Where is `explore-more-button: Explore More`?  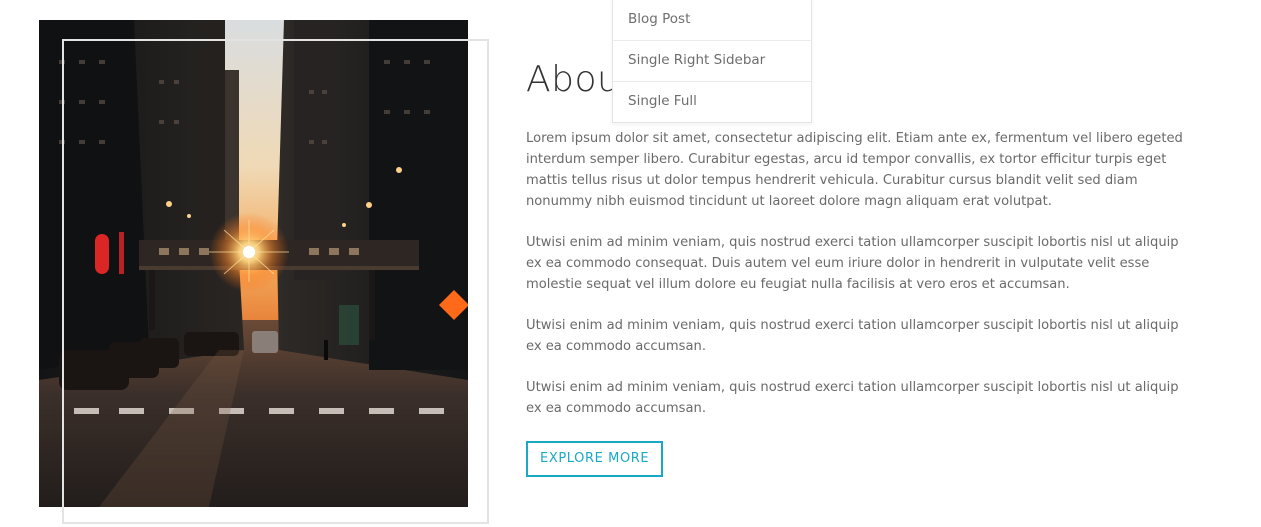
explore-more-button: Explore More is located at coordinates (595, 459).